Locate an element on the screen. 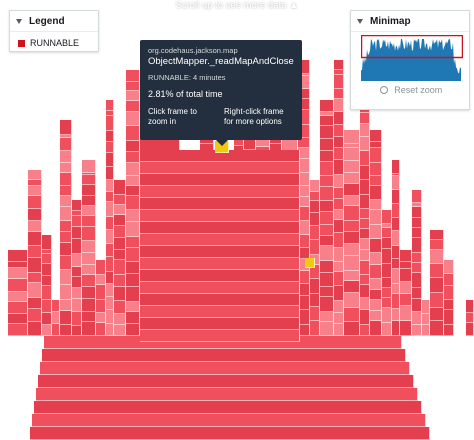 The height and width of the screenshot is (440, 474). highlighted-frame is located at coordinates (310, 263).